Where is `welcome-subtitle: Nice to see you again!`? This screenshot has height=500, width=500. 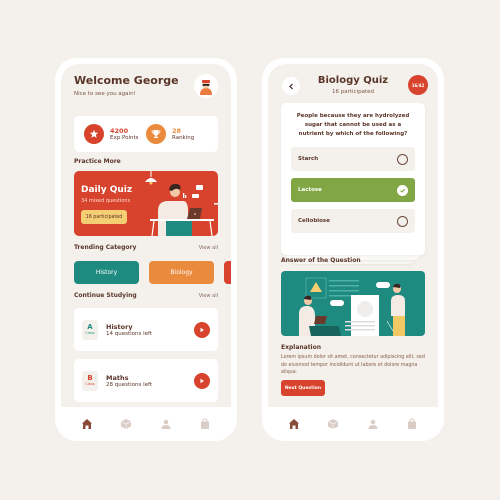 welcome-subtitle: Nice to see you again! is located at coordinates (105, 94).